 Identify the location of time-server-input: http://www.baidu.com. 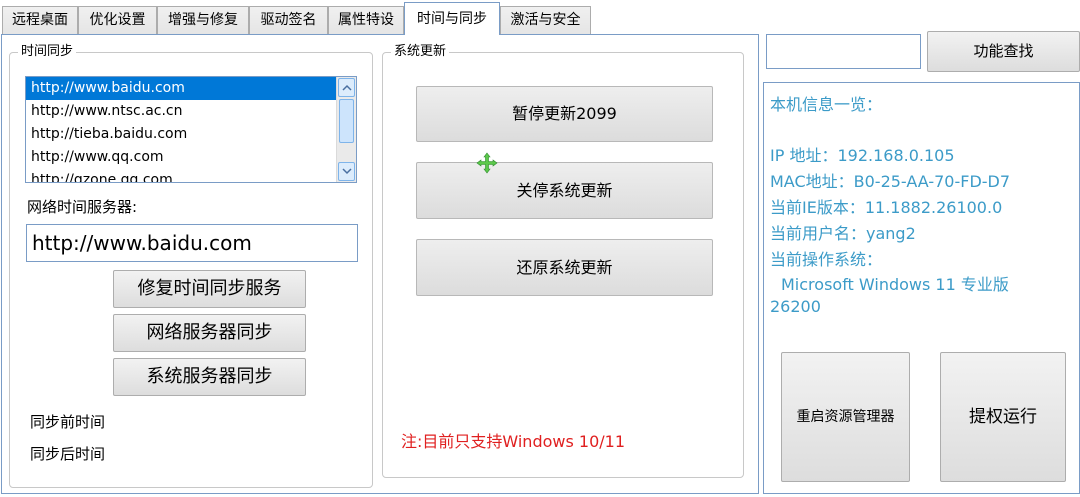
(192, 243).